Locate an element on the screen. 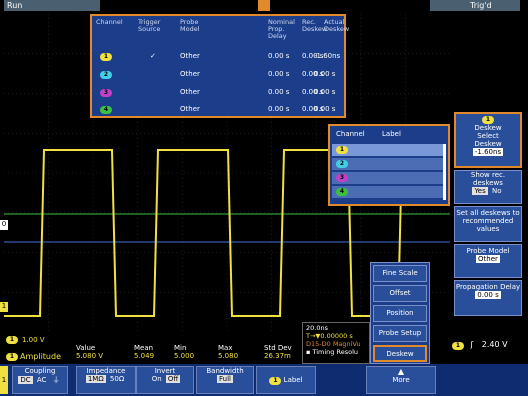 Image resolution: width=528 pixels, height=396 pixels. more-button: ▲ More is located at coordinates (401, 380).